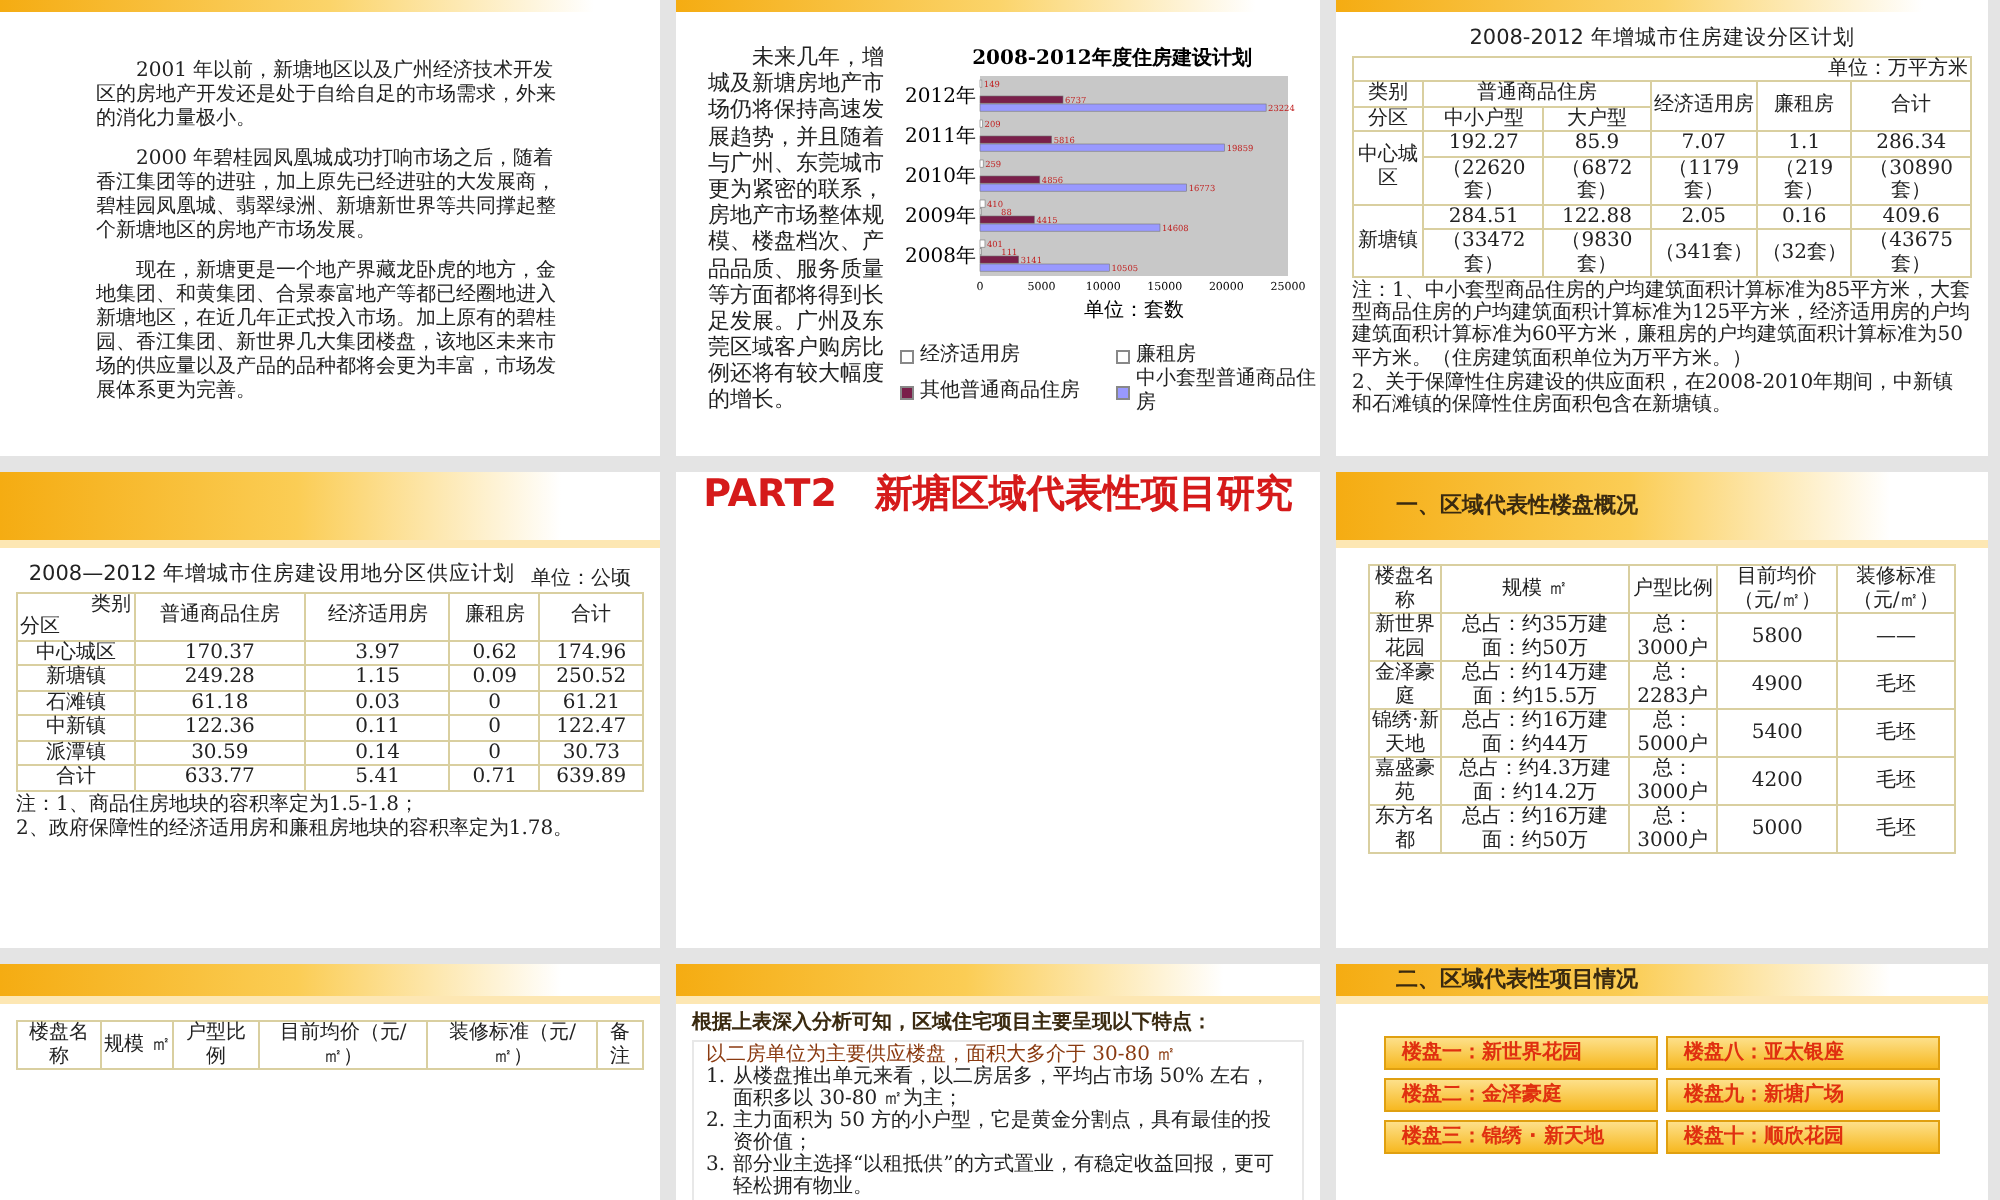 The image size is (2000, 1200). What do you see at coordinates (494, 678) in the screenshot?
I see `table-cell: 0.09` at bounding box center [494, 678].